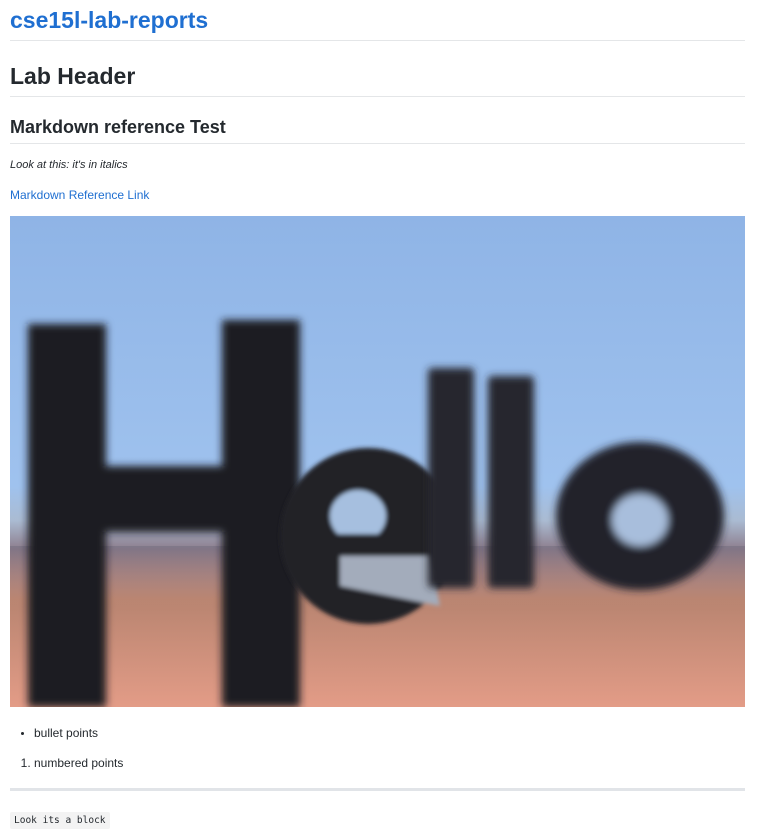 Image resolution: width=769 pixels, height=835 pixels. I want to click on lab-header: Lab Header, so click(73, 76).